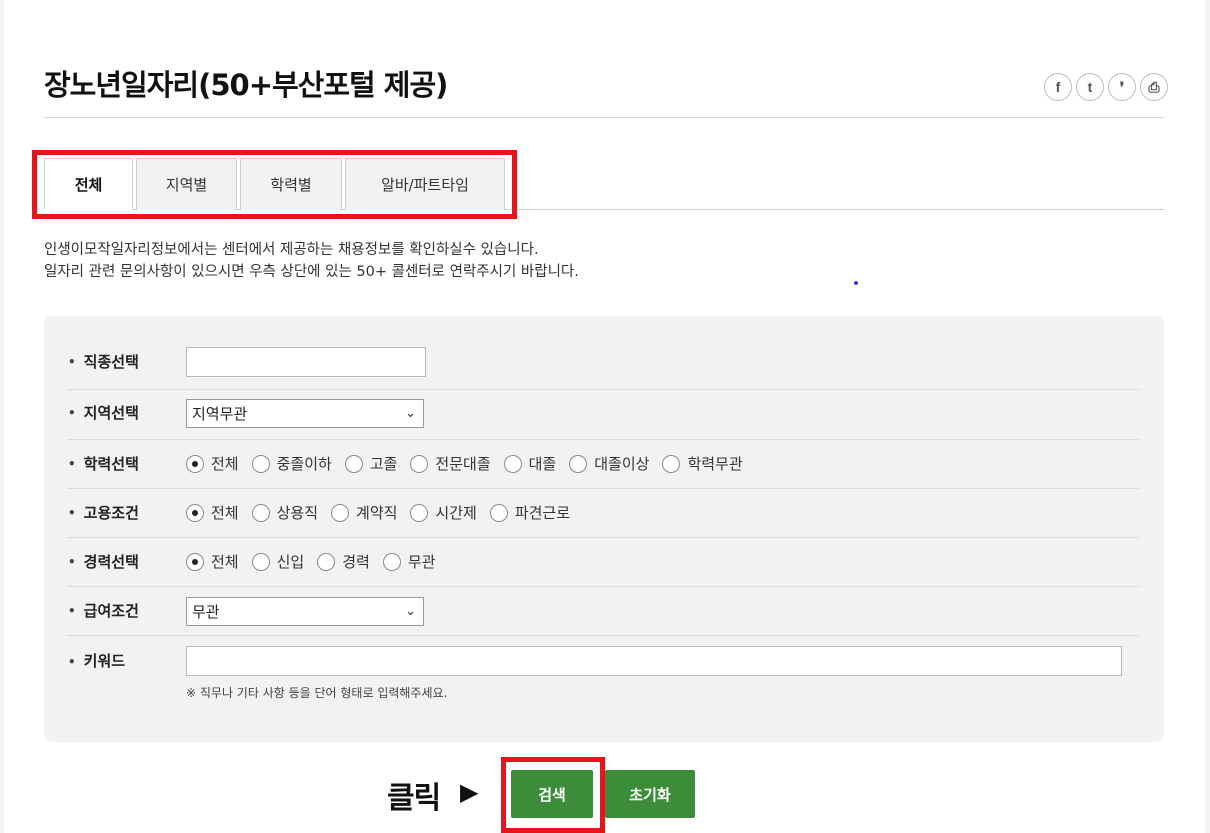 This screenshot has height=833, width=1210. I want to click on option-label: 대졸이상, so click(622, 464).